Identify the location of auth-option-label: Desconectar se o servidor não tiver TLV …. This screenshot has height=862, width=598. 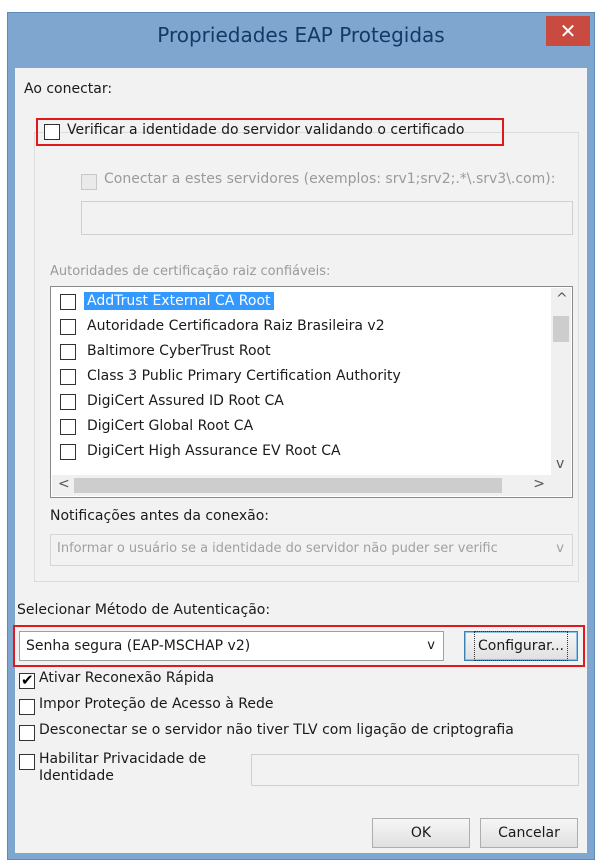
(276, 730).